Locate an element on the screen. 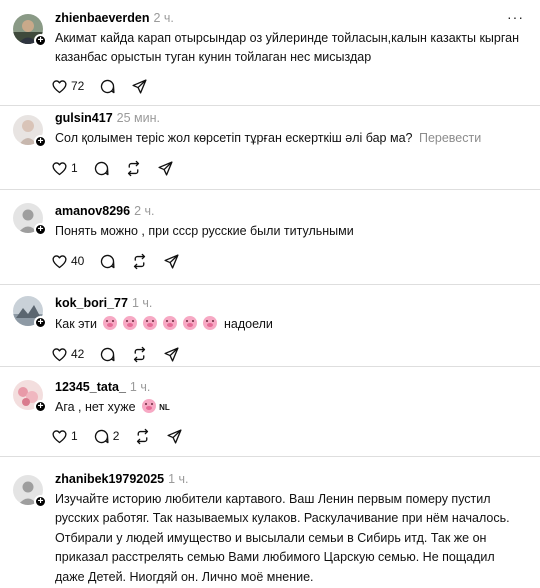  username: zhienbaeverden is located at coordinates (102, 18).